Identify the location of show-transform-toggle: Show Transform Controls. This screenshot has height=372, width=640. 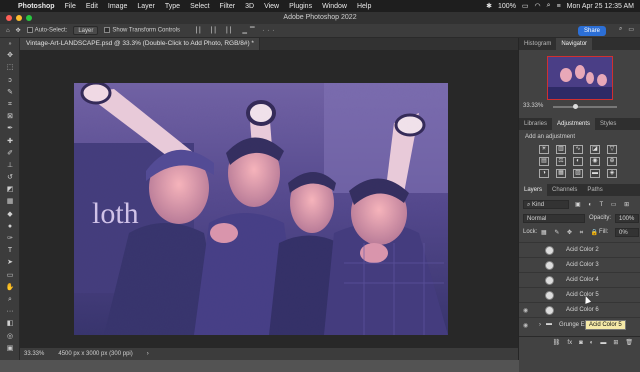
(142, 30).